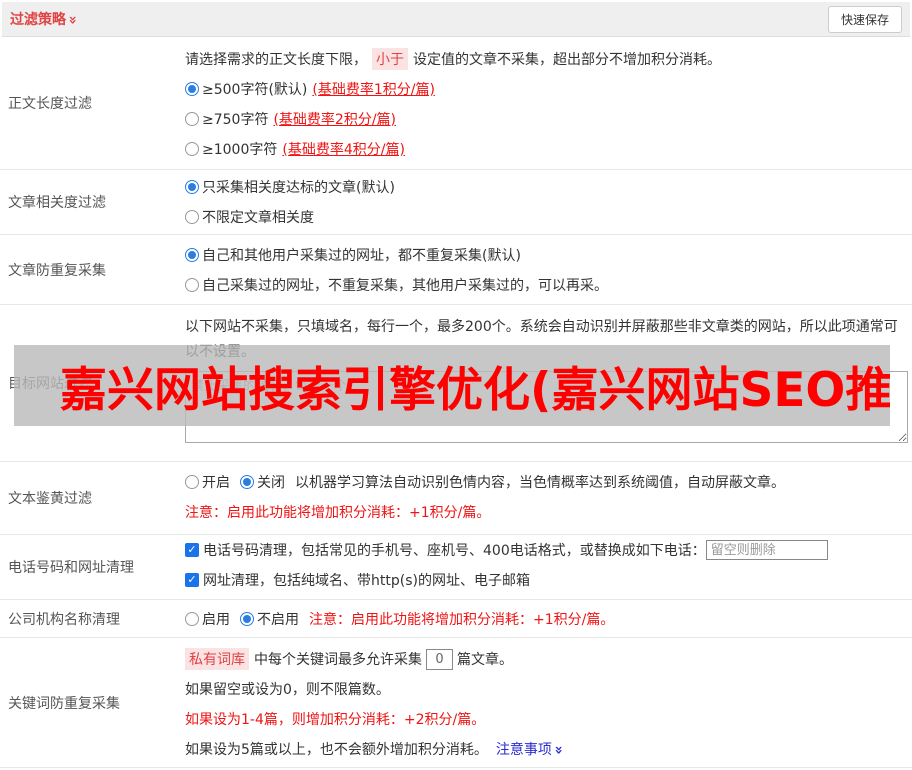 The width and height of the screenshot is (912, 770). What do you see at coordinates (50, 499) in the screenshot?
I see `row-label: 文本鉴黄过滤` at bounding box center [50, 499].